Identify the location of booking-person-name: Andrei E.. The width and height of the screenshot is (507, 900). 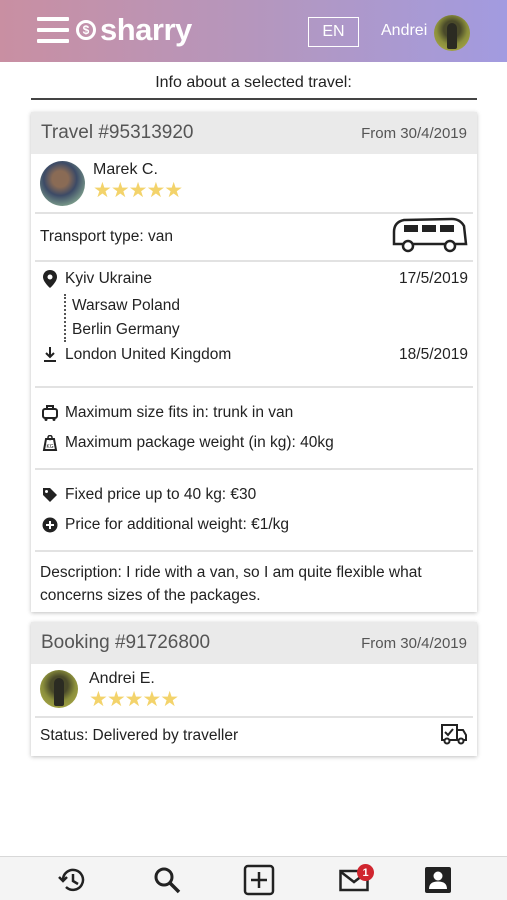
(122, 678).